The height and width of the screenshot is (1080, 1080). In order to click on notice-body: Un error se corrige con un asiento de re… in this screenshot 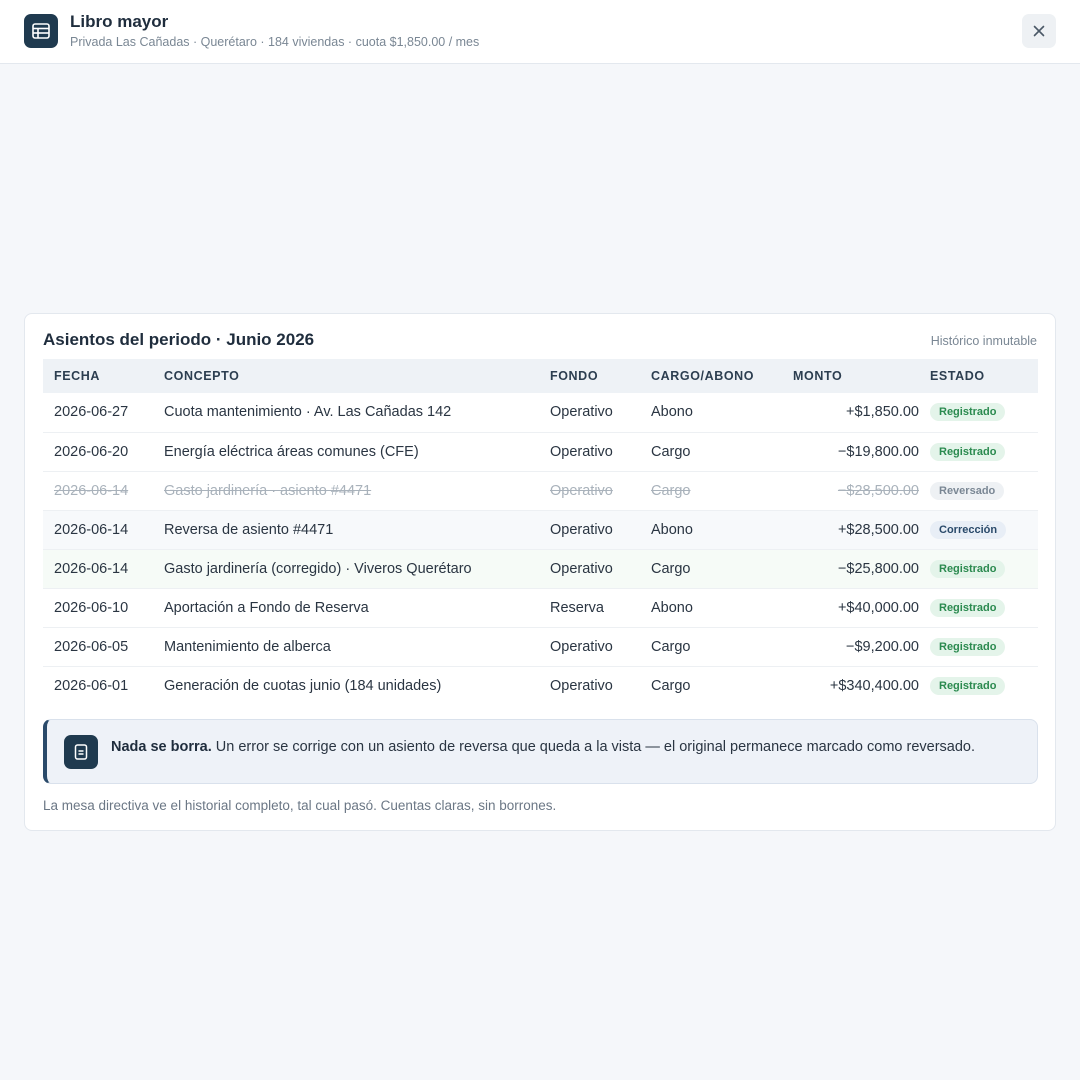, I will do `click(593, 747)`.